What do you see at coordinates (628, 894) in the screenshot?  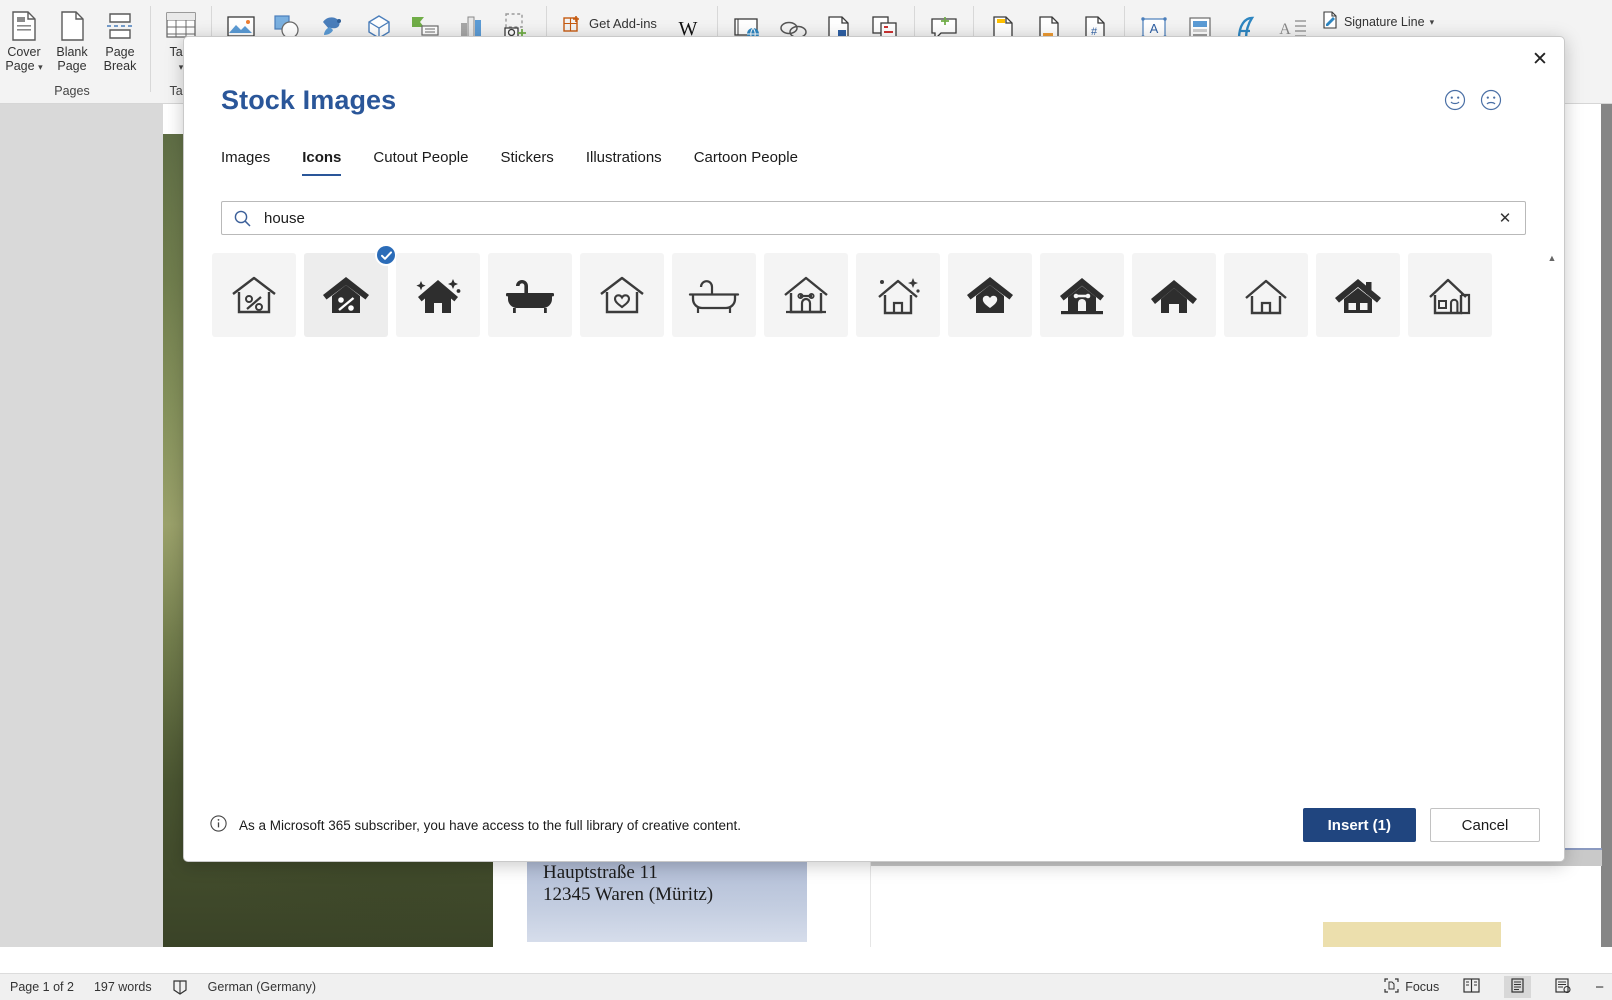 I see `address-line-2: 12345 Waren (Müritz)` at bounding box center [628, 894].